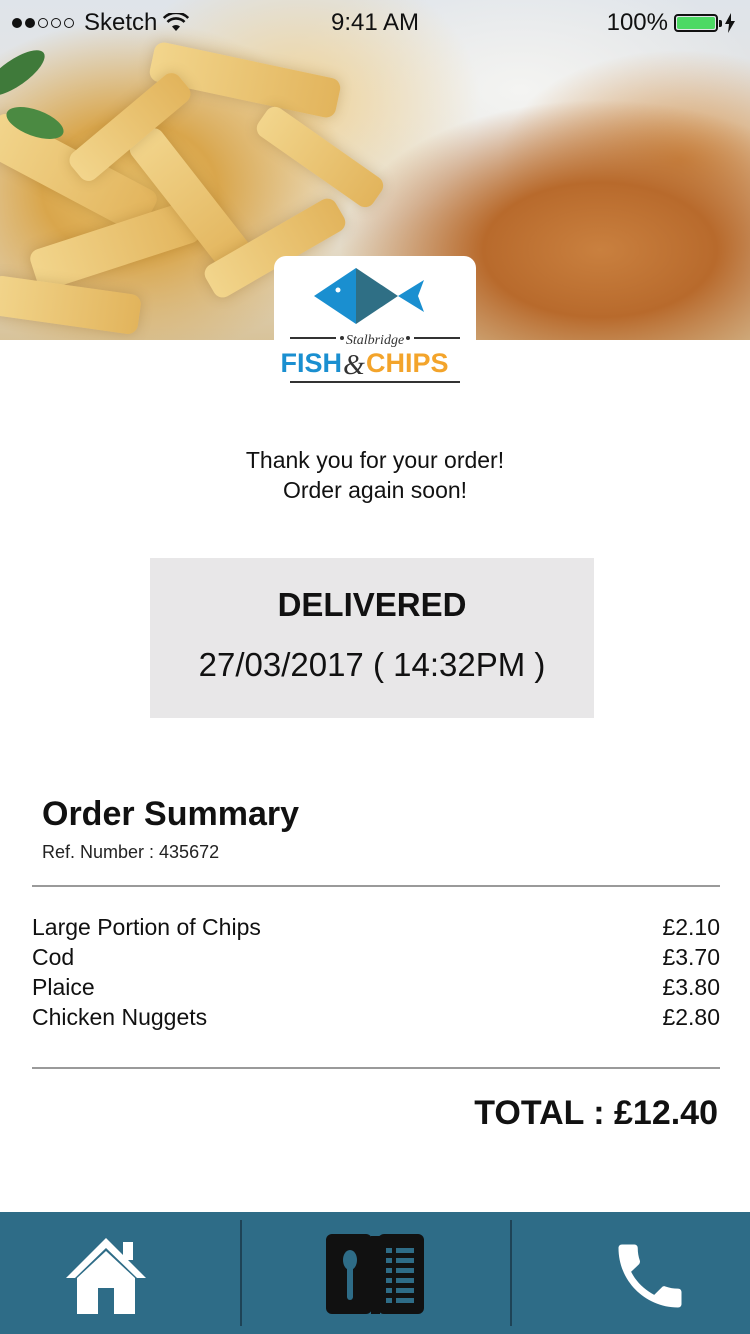 Image resolution: width=750 pixels, height=1334 pixels. What do you see at coordinates (146, 927) in the screenshot?
I see `item-name: Large Portion of Chips` at bounding box center [146, 927].